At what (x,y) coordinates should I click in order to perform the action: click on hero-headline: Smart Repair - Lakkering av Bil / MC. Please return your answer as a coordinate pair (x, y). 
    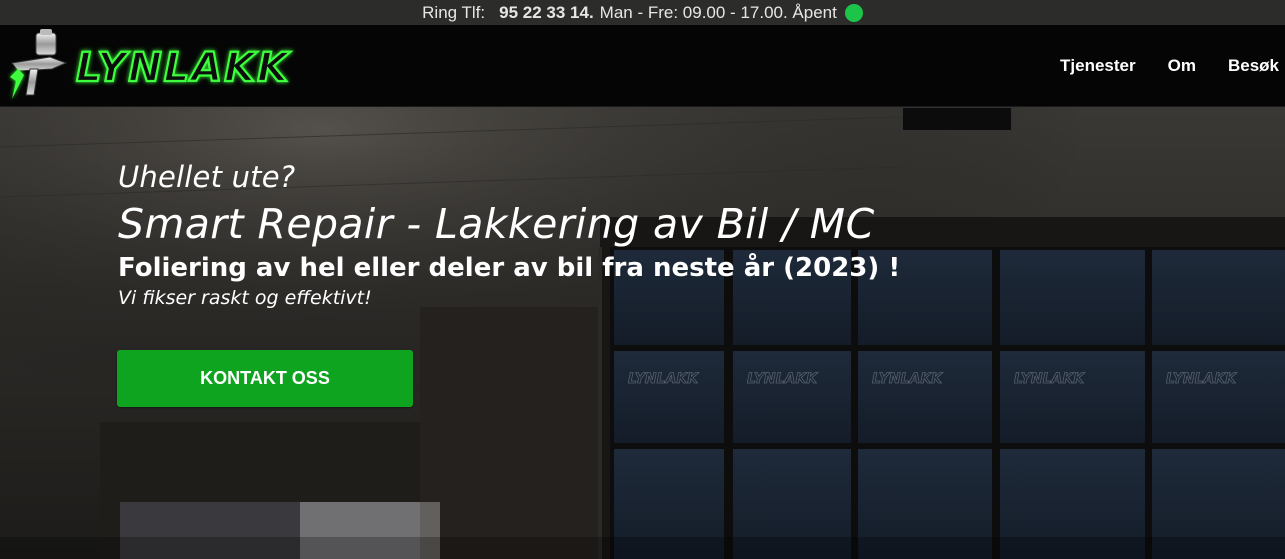
    Looking at the image, I should click on (496, 224).